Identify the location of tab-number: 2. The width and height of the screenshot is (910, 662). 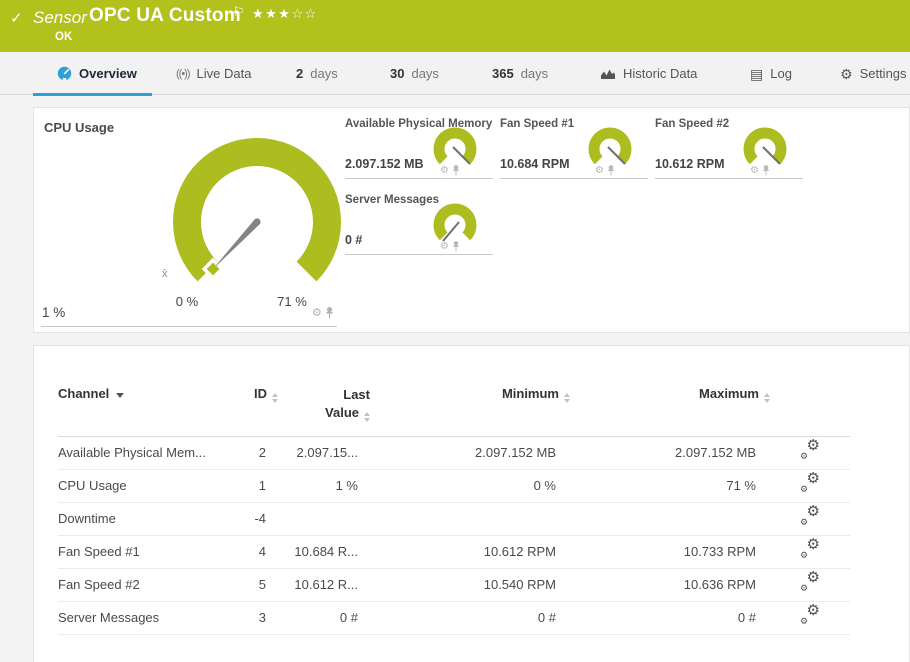
(300, 73).